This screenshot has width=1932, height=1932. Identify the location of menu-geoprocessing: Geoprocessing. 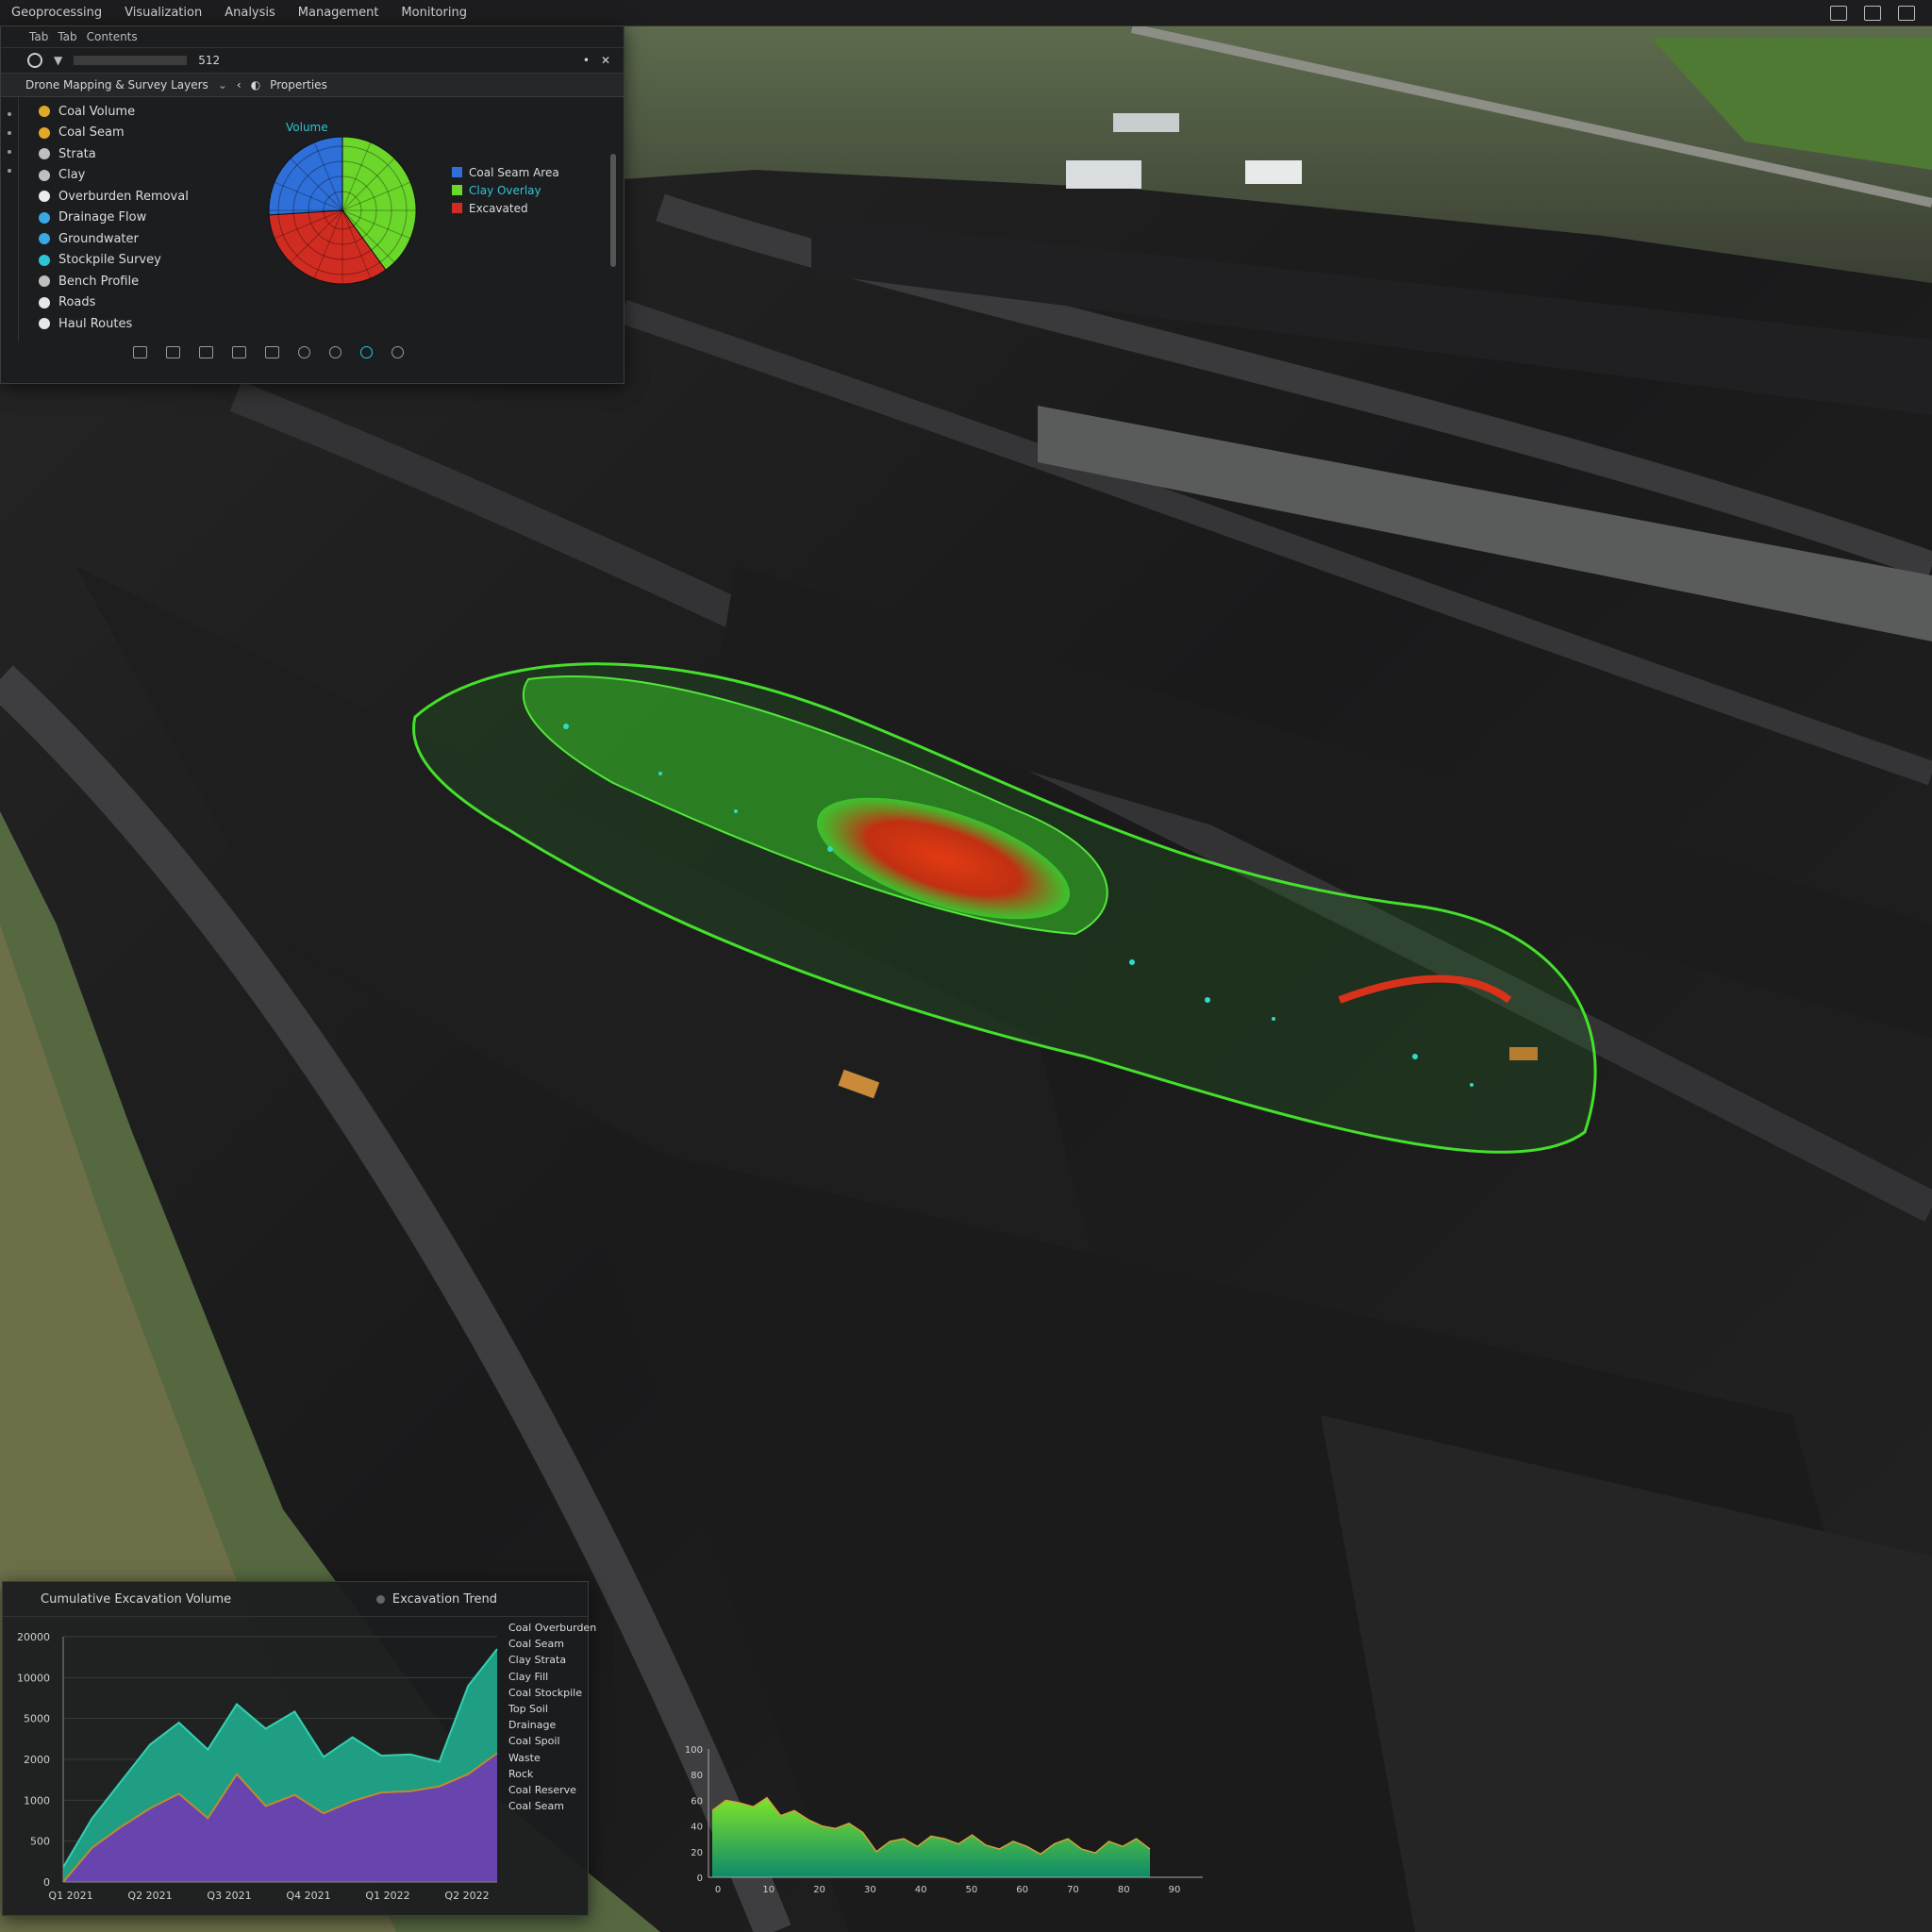
(57, 13).